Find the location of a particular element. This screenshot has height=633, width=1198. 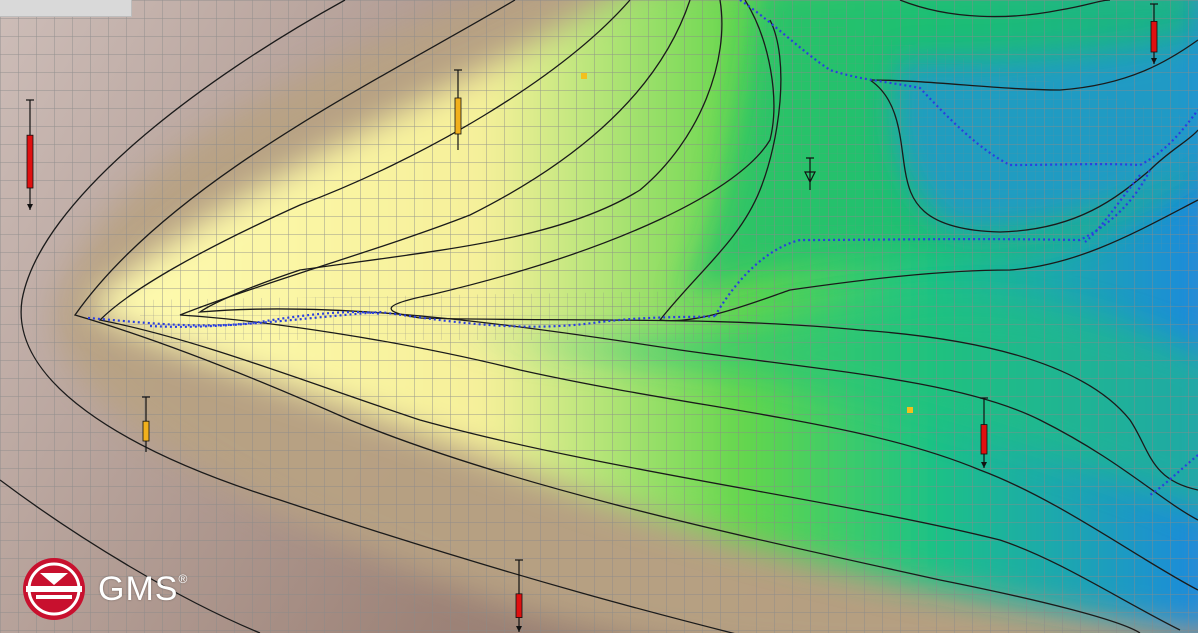

logo-text: GMS® is located at coordinates (143, 588).